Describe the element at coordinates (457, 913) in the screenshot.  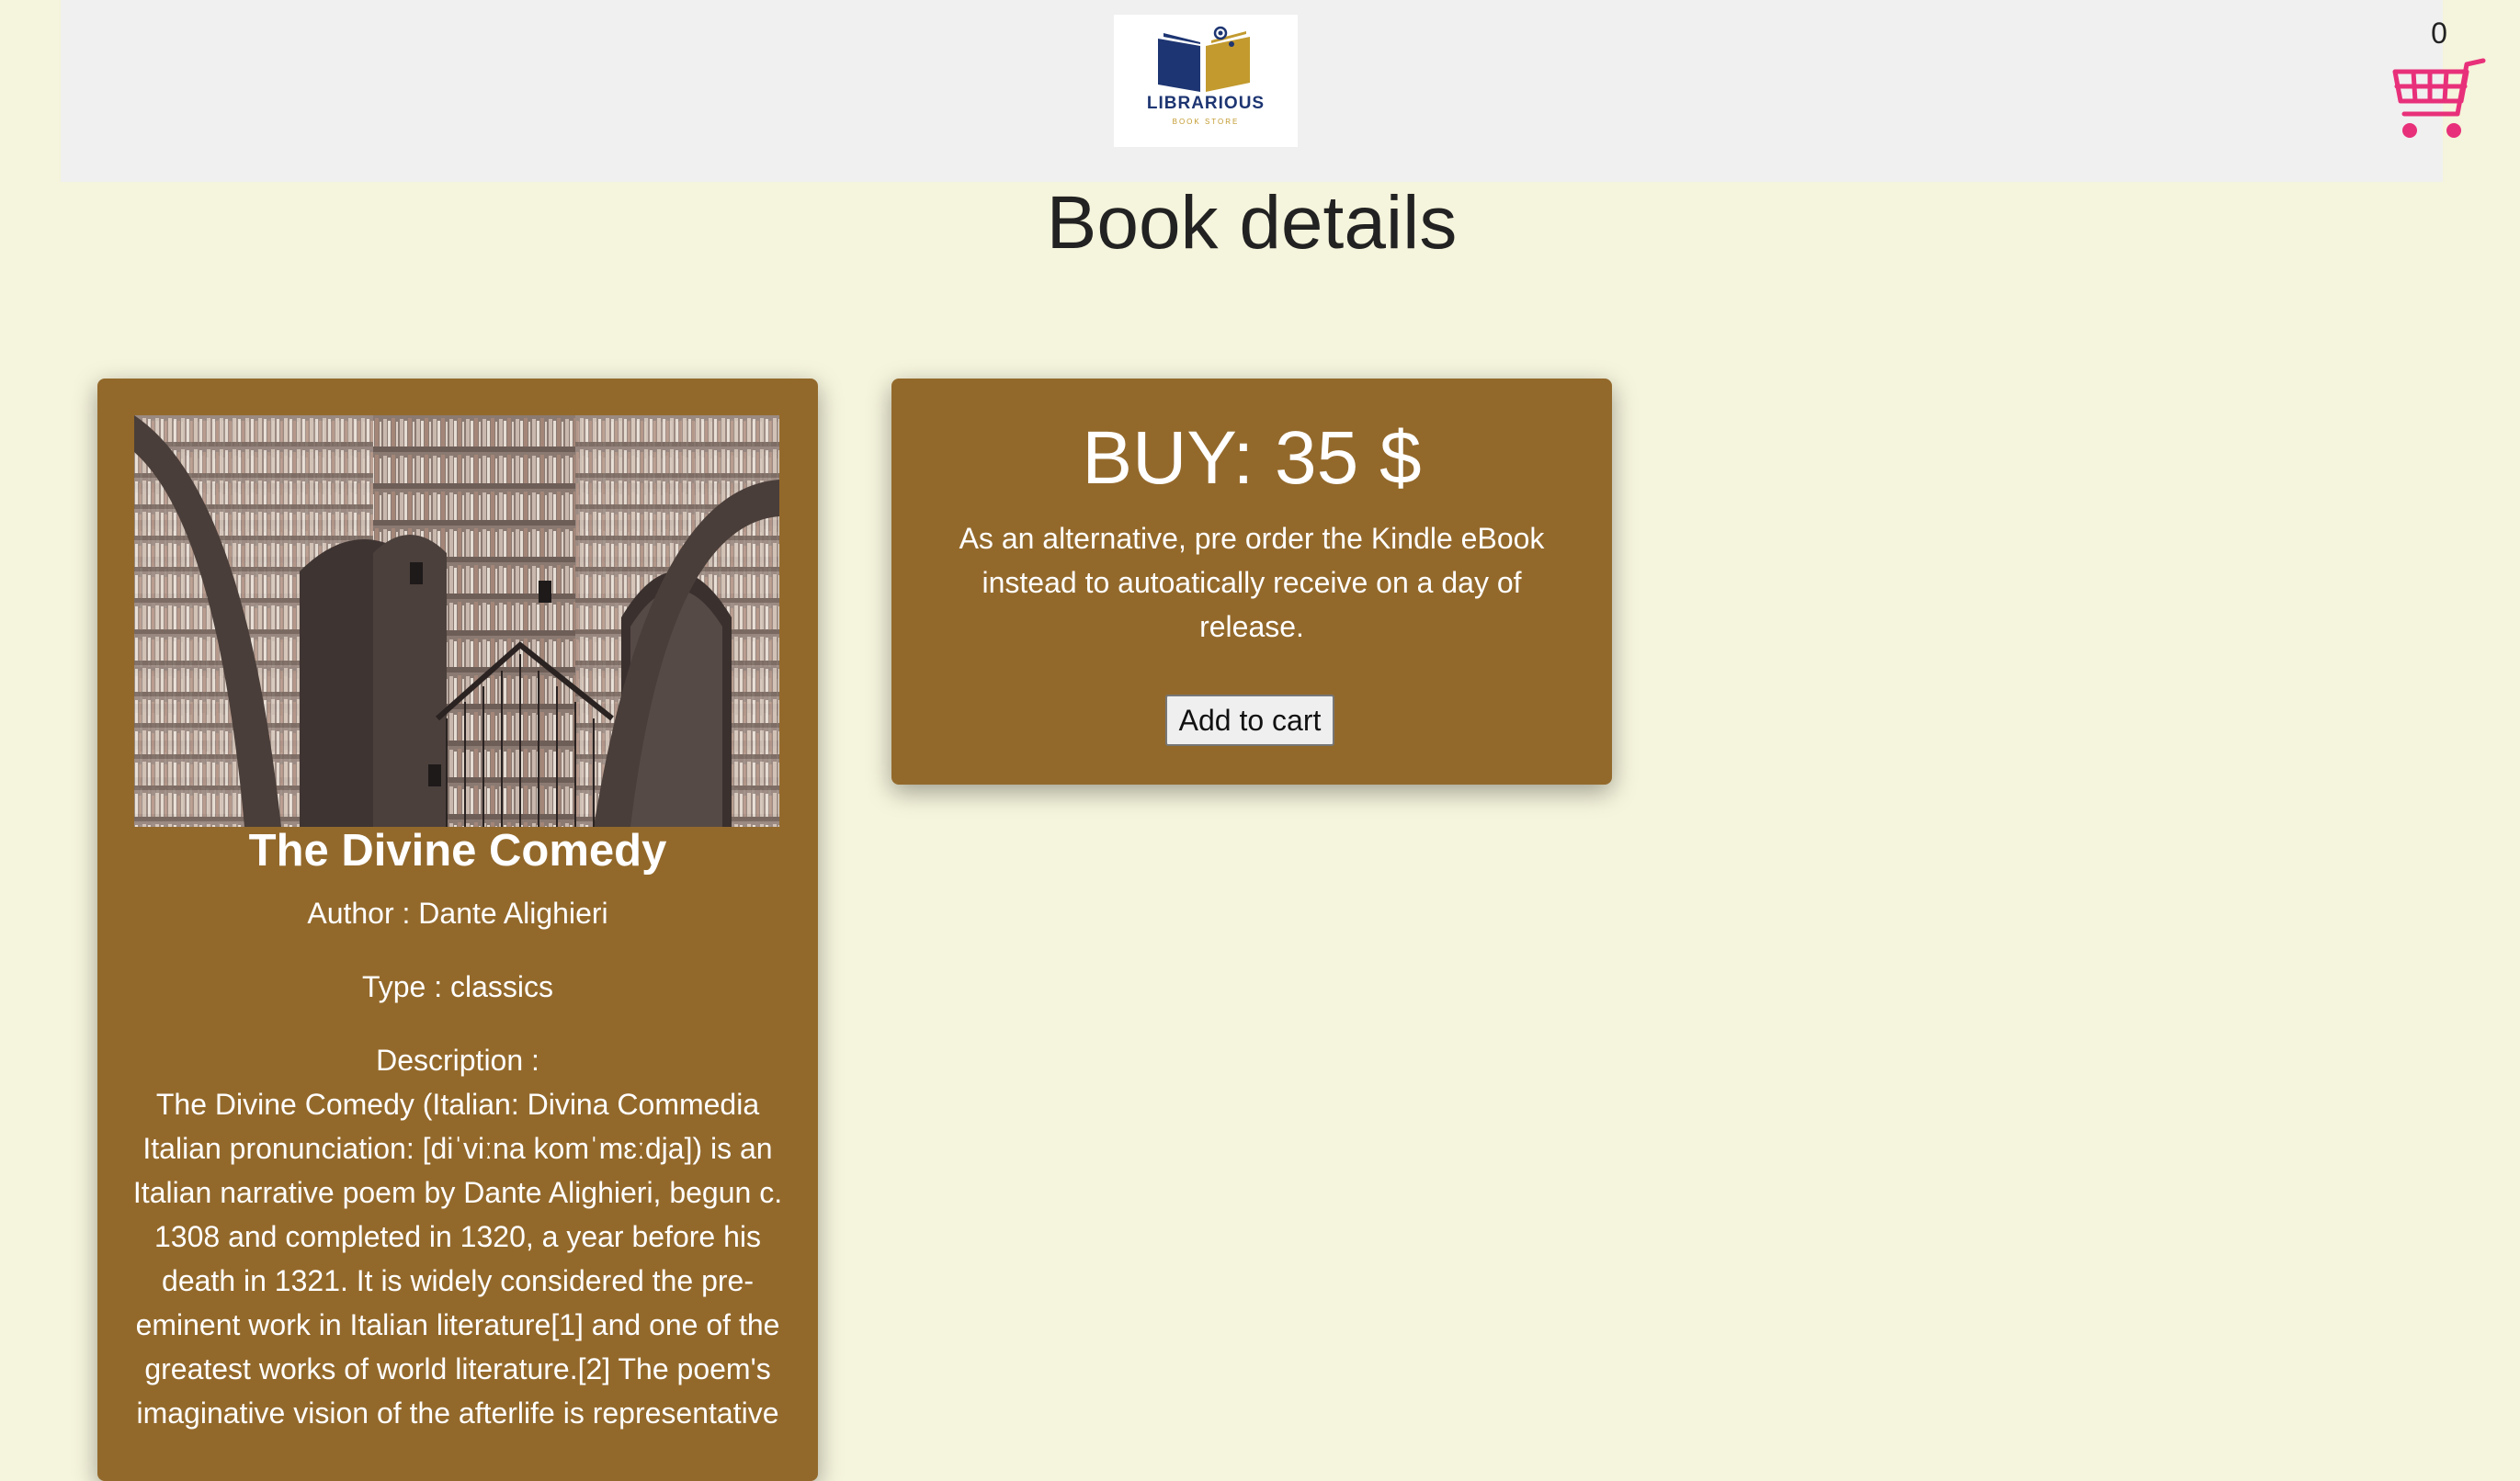
I see `book-author: Author : Dante Alighieri` at that location.